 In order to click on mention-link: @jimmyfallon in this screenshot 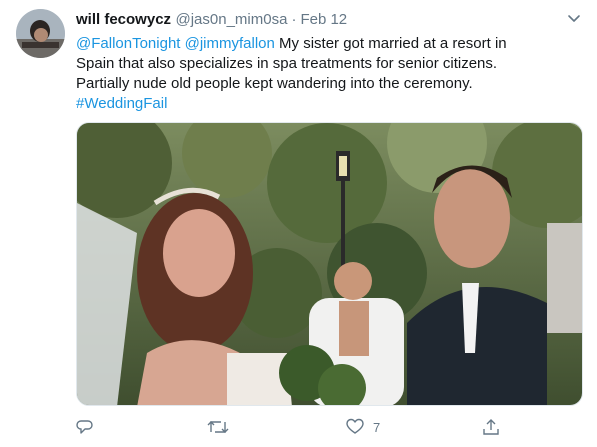, I will do `click(230, 43)`.